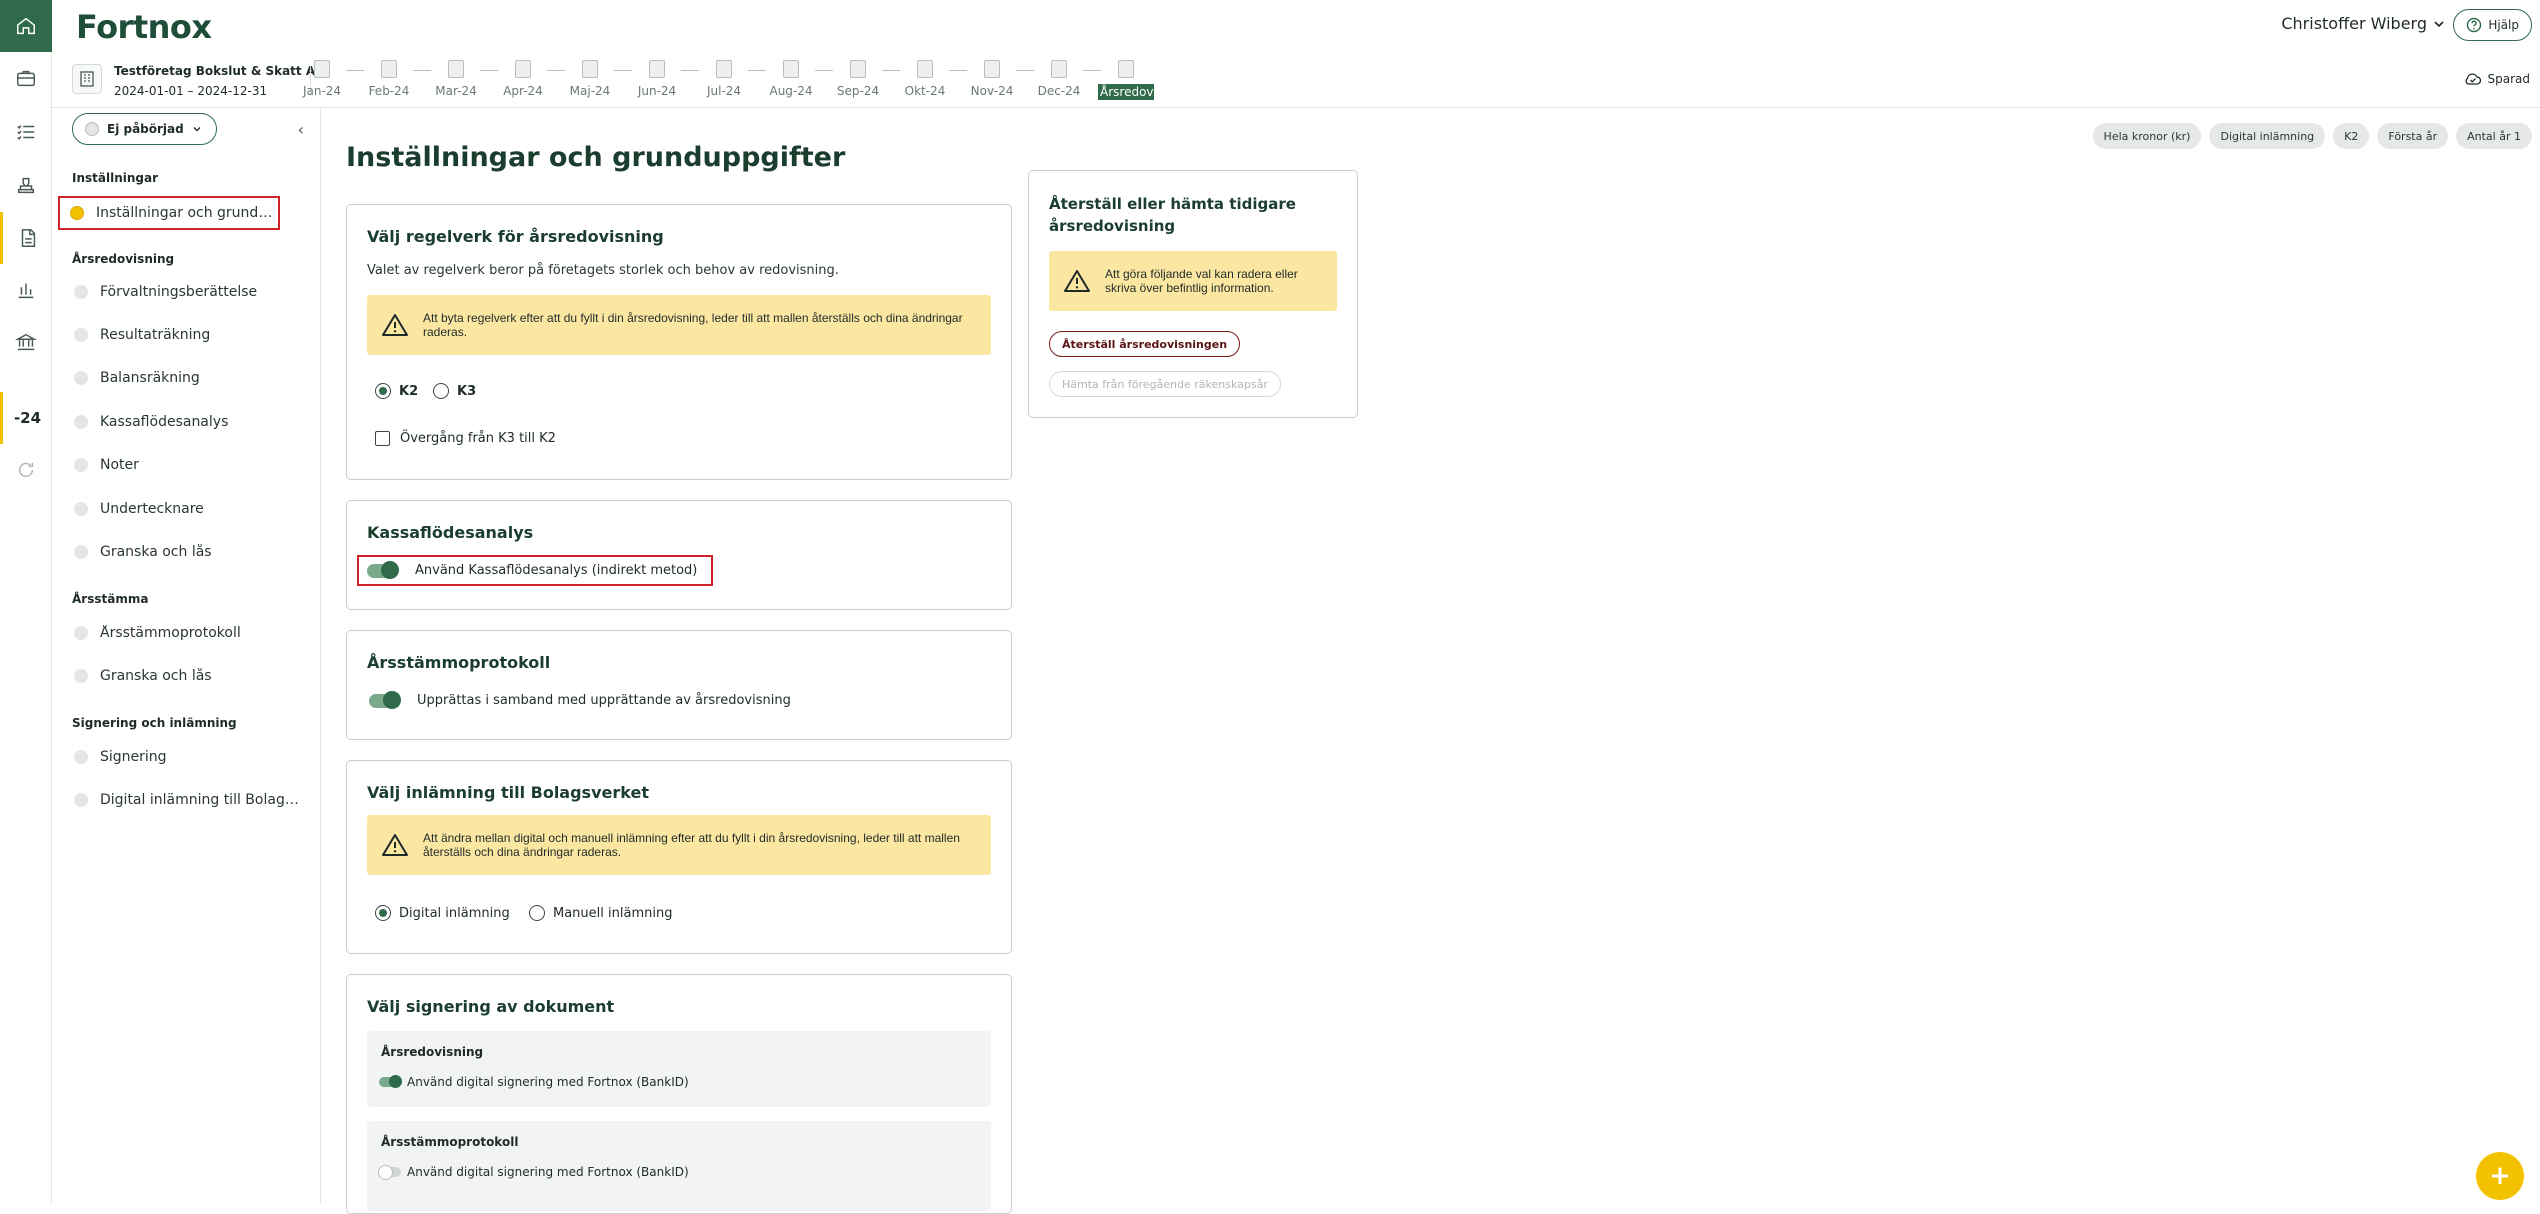  I want to click on timeline-month: Jul-24, so click(724, 79).